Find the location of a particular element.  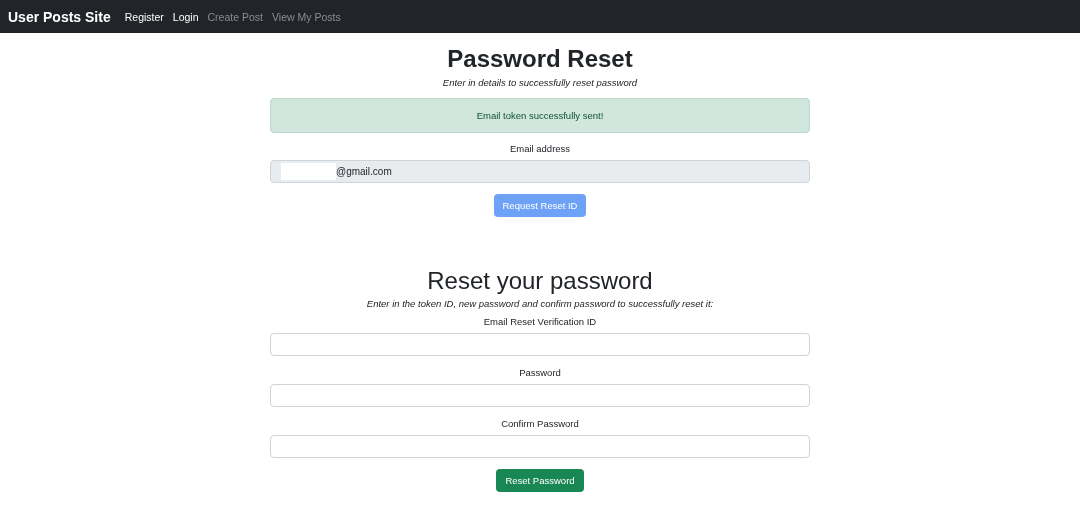

nav-link: Register is located at coordinates (144, 16).